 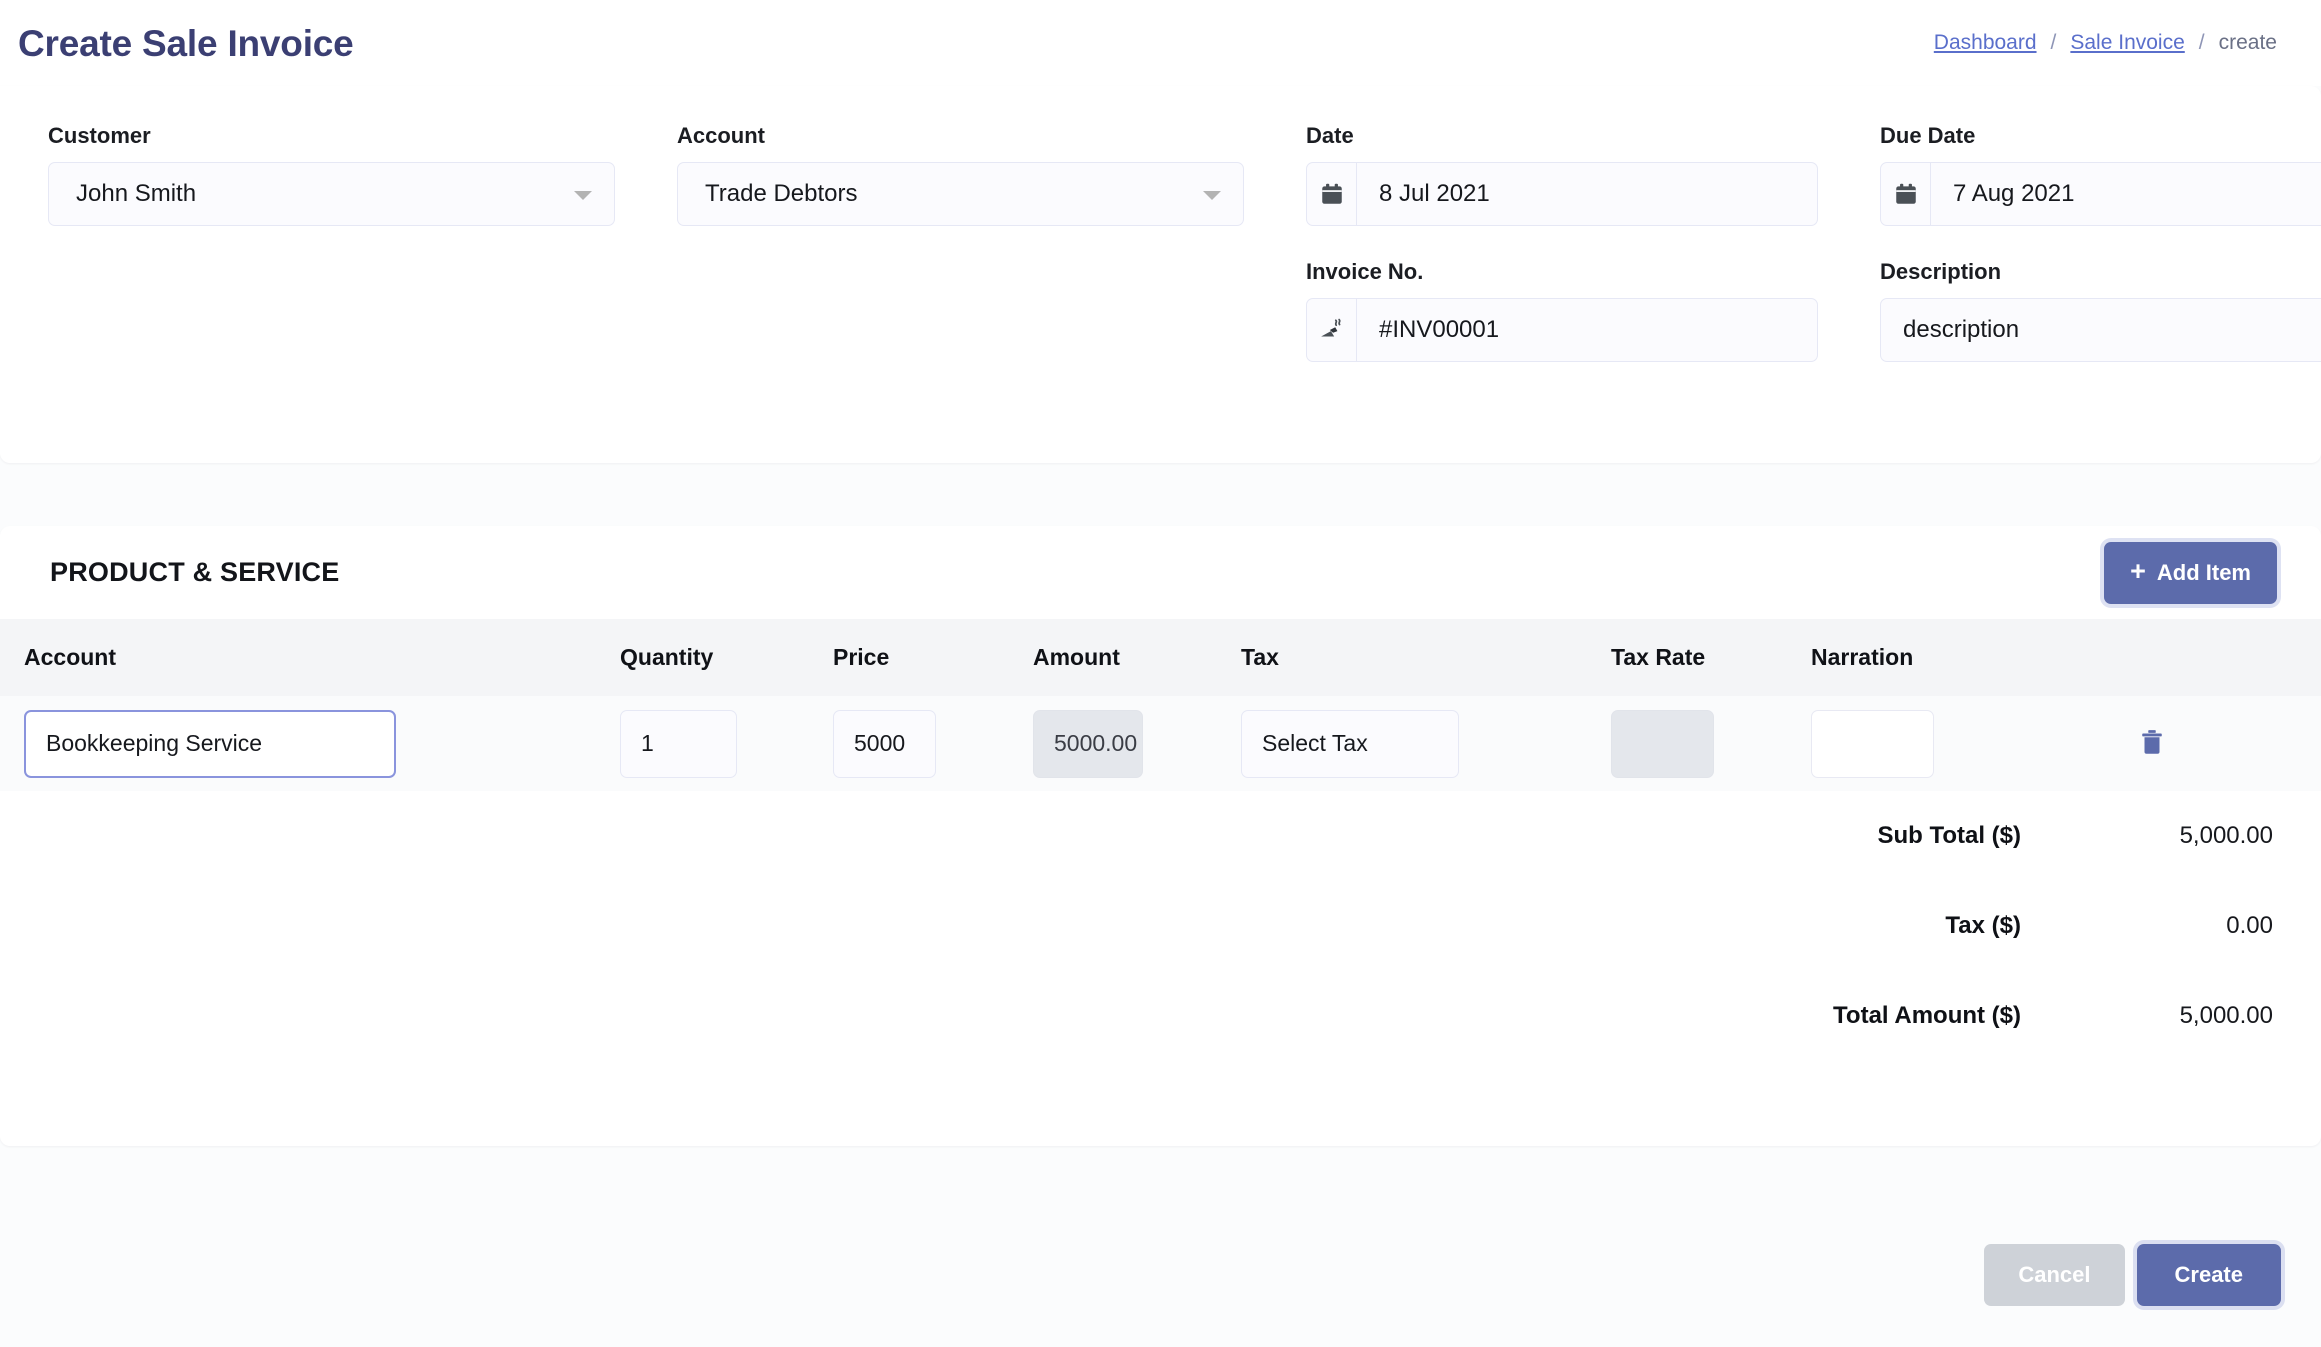 I want to click on account-select: Trade Debtors, so click(x=960, y=194).